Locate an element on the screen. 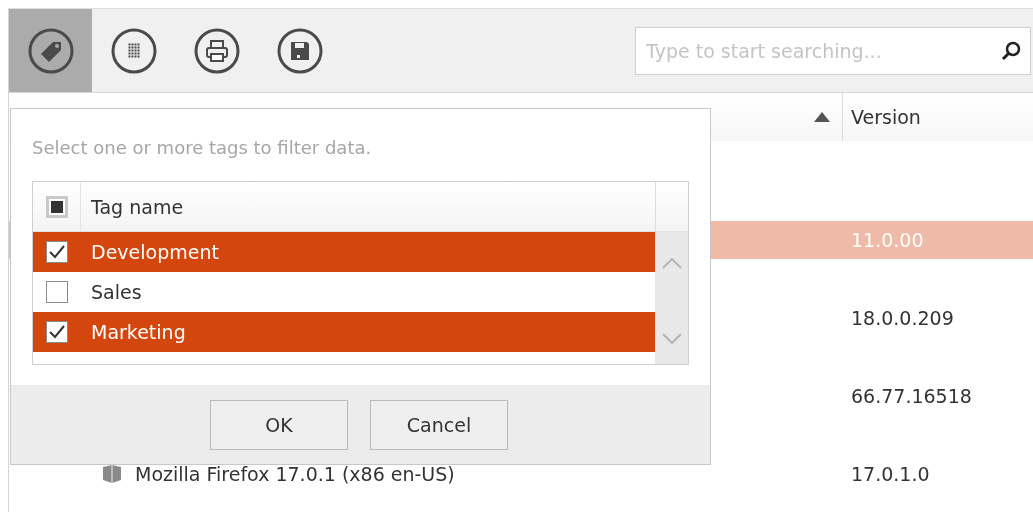  sort-up-icon is located at coordinates (822, 117).